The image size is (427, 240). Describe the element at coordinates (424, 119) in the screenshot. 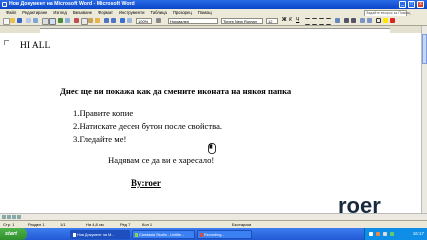

I see `vertical-scrollbar` at that location.